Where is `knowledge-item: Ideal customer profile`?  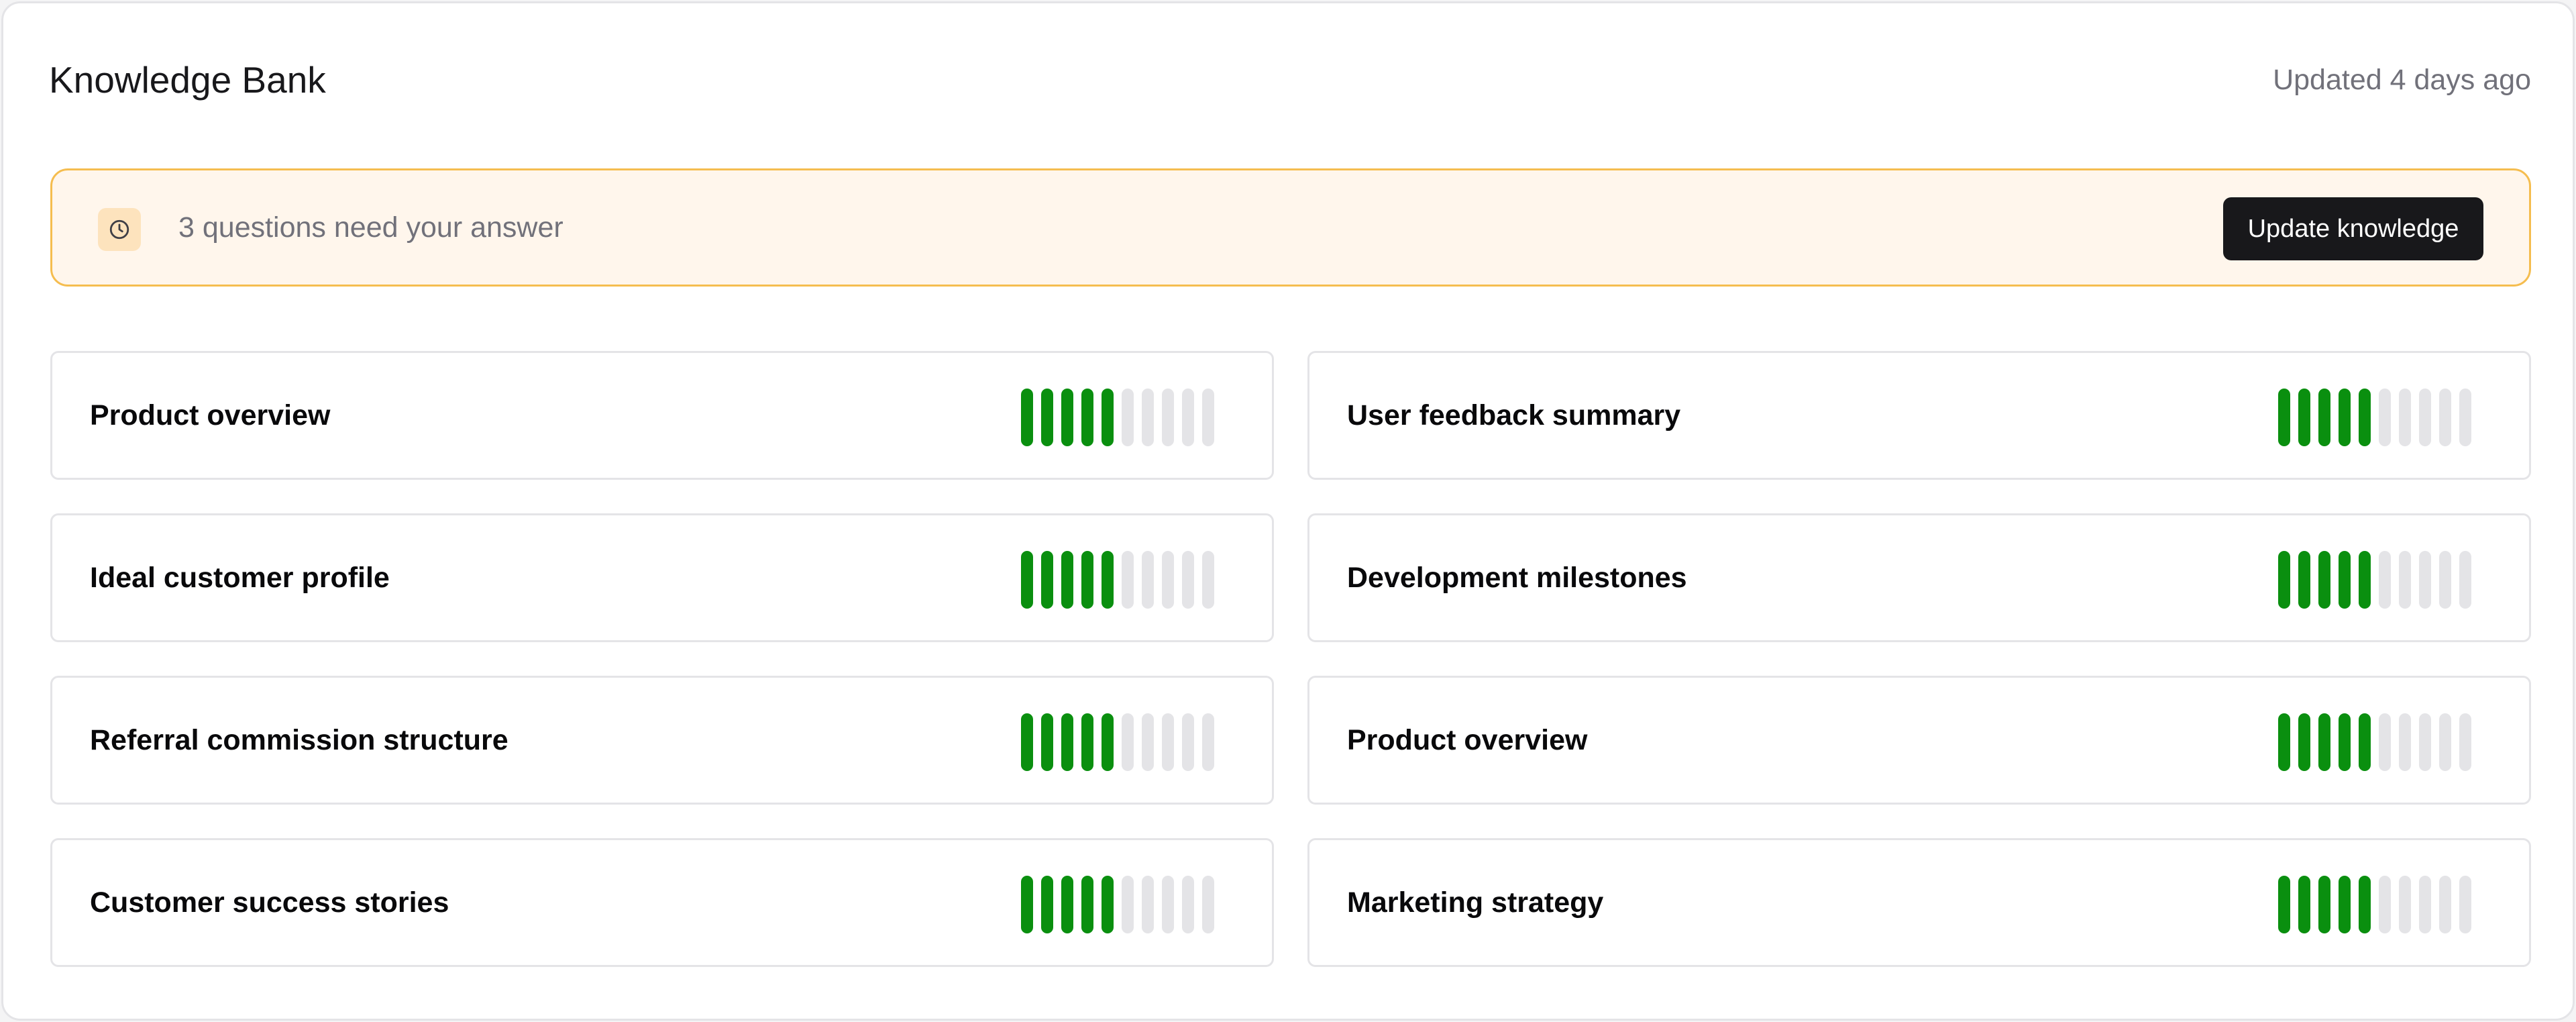 knowledge-item: Ideal customer profile is located at coordinates (662, 578).